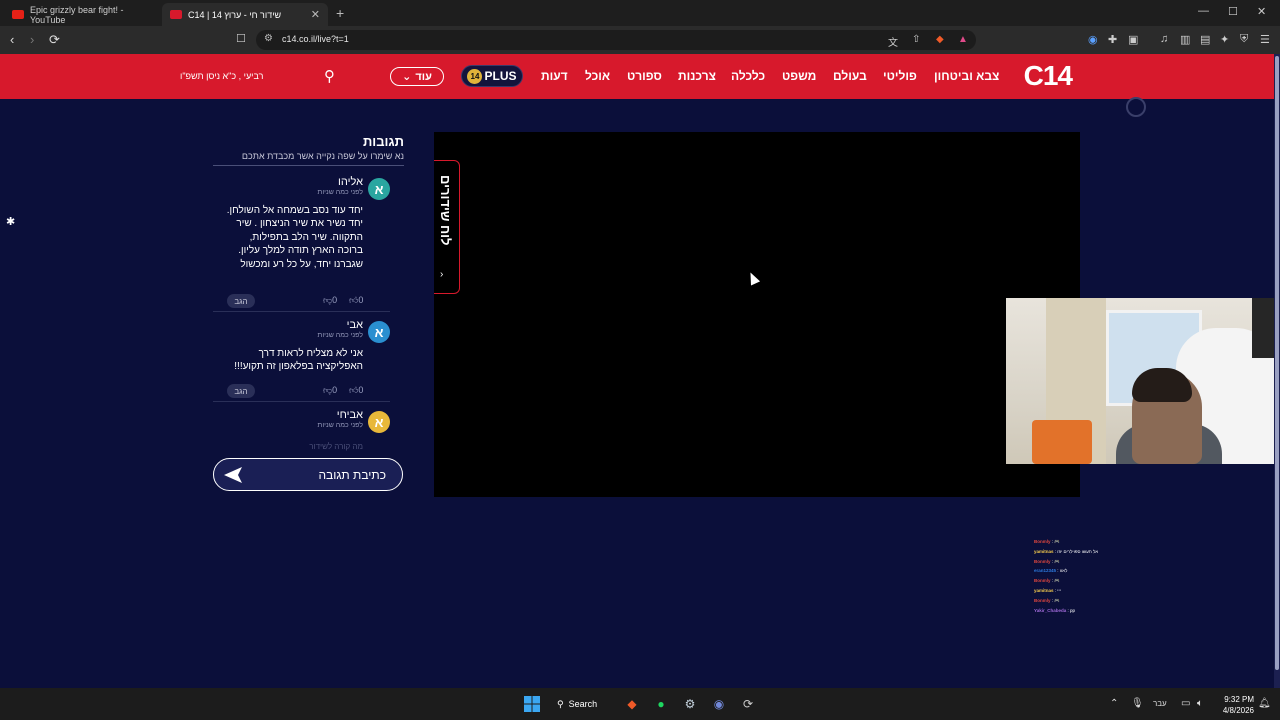  I want to click on comment-divider, so click(301, 311).